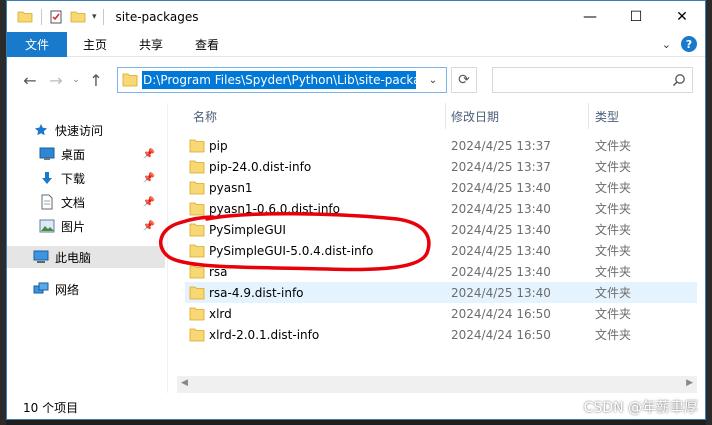 This screenshot has width=712, height=425. What do you see at coordinates (584, 80) in the screenshot?
I see `search-input` at bounding box center [584, 80].